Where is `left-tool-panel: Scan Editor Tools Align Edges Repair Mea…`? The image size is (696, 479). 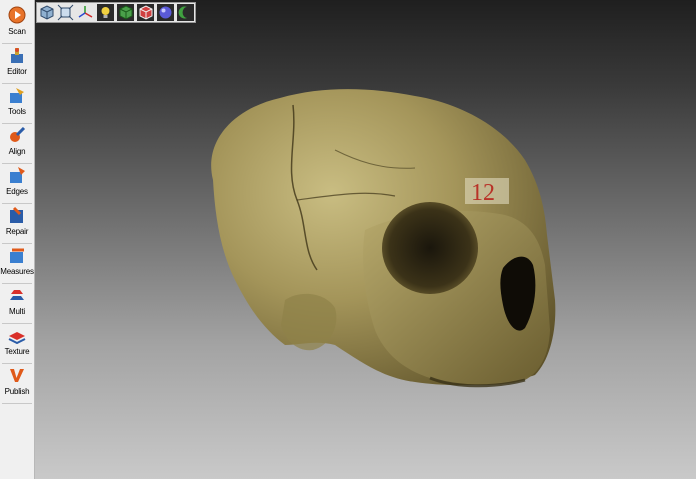 left-tool-panel: Scan Editor Tools Align Edges Repair Mea… is located at coordinates (17, 239).